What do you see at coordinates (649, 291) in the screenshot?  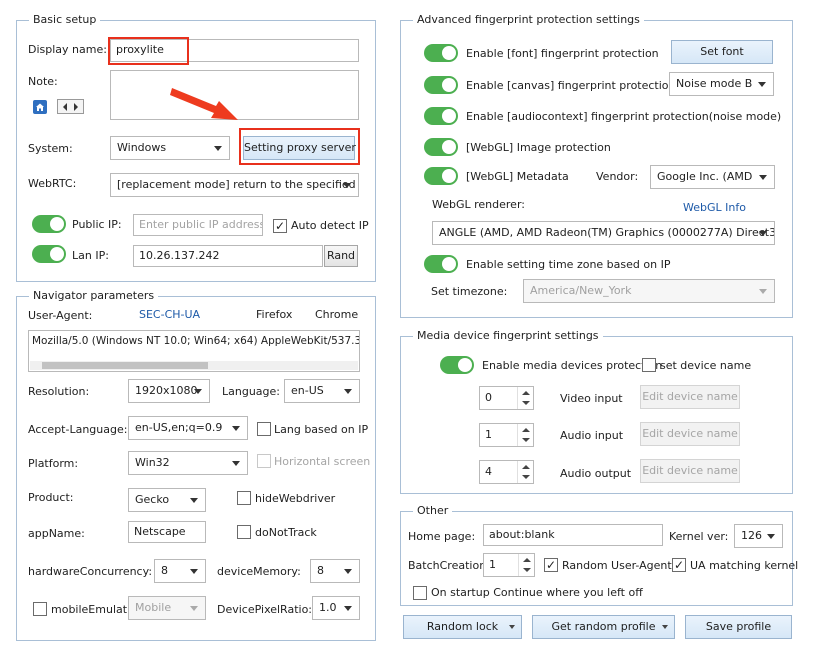 I see `timezone-select: America/New_York` at bounding box center [649, 291].